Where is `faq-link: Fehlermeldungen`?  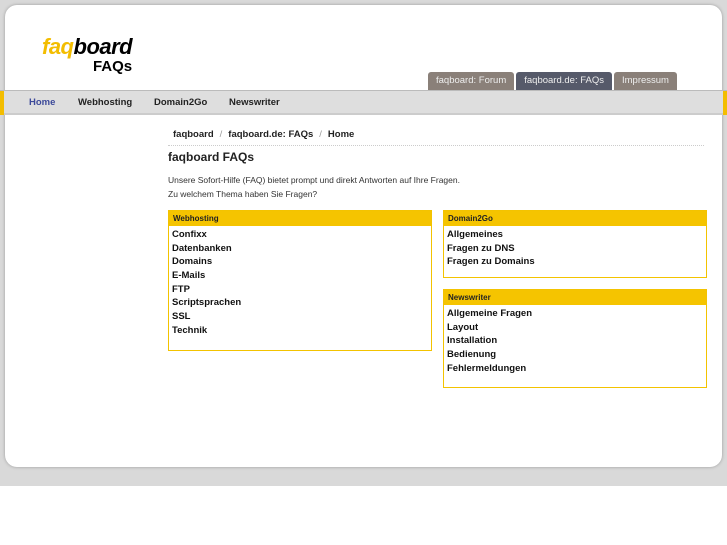 faq-link: Fehlermeldungen is located at coordinates (575, 369).